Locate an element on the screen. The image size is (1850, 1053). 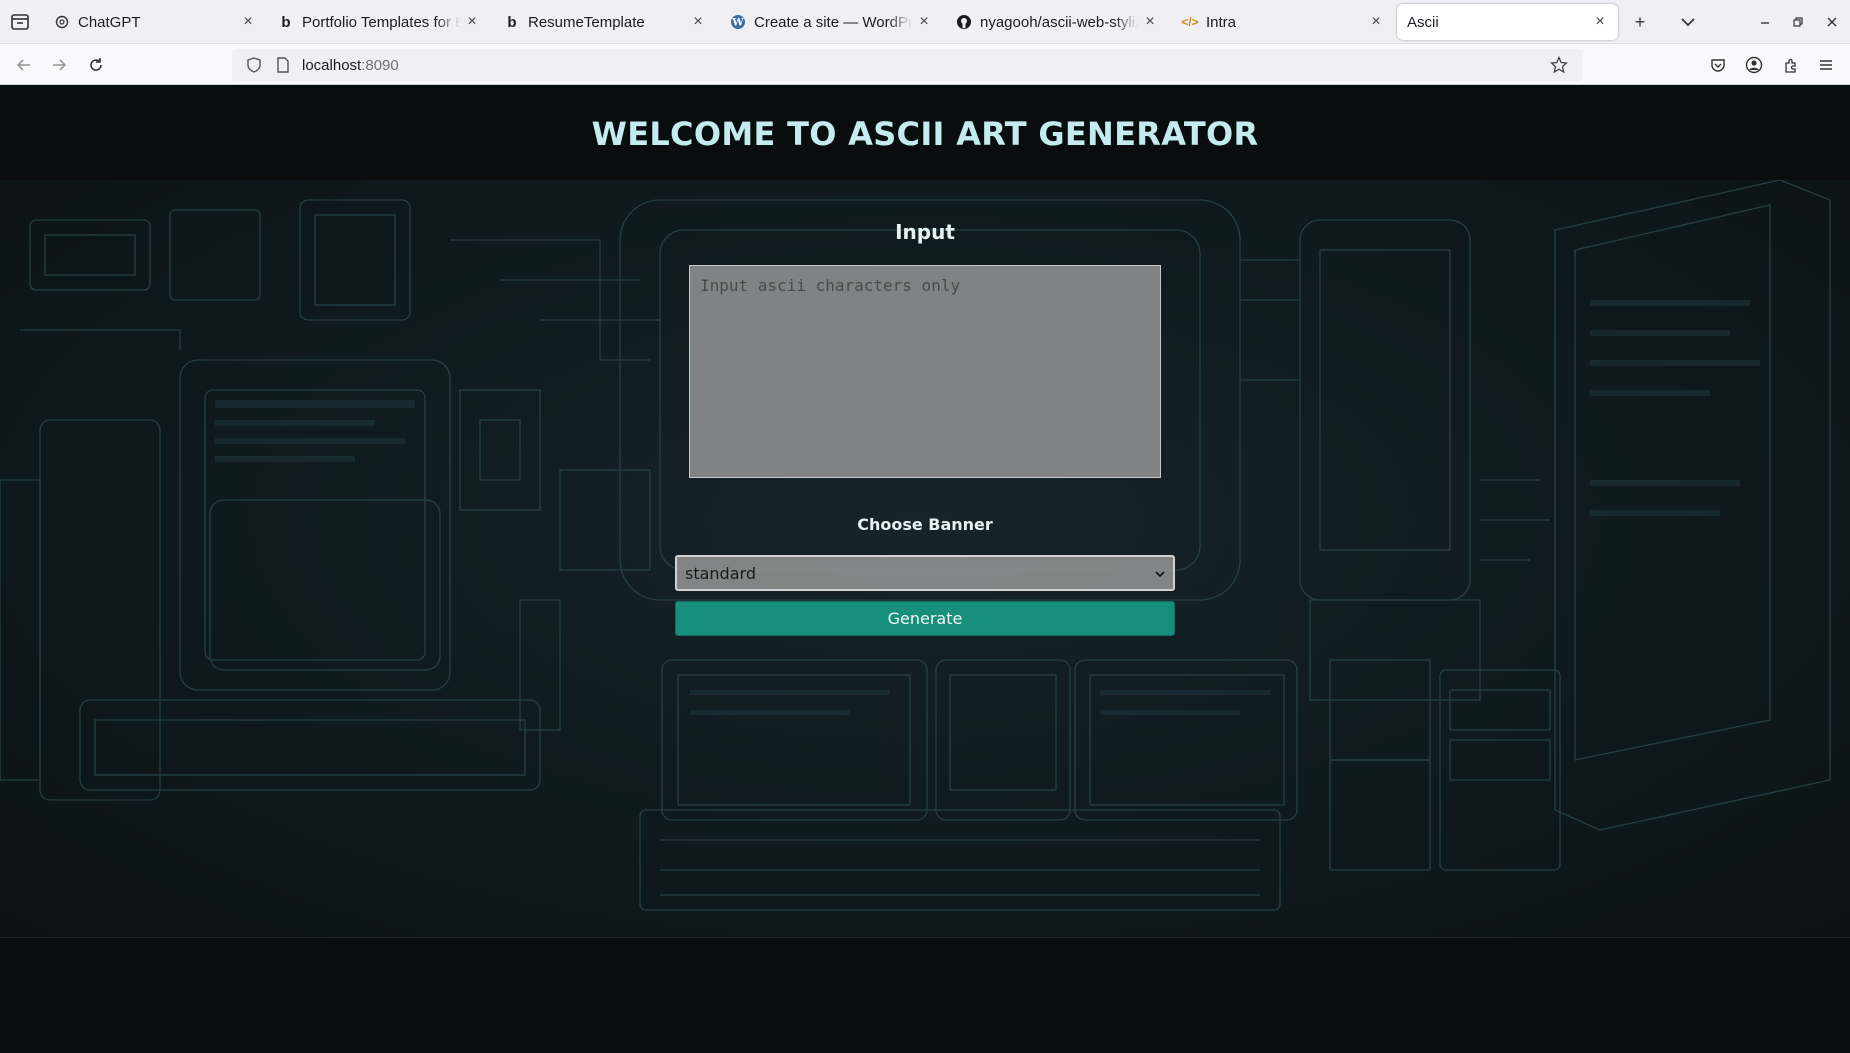
page-footer is located at coordinates (925, 995).